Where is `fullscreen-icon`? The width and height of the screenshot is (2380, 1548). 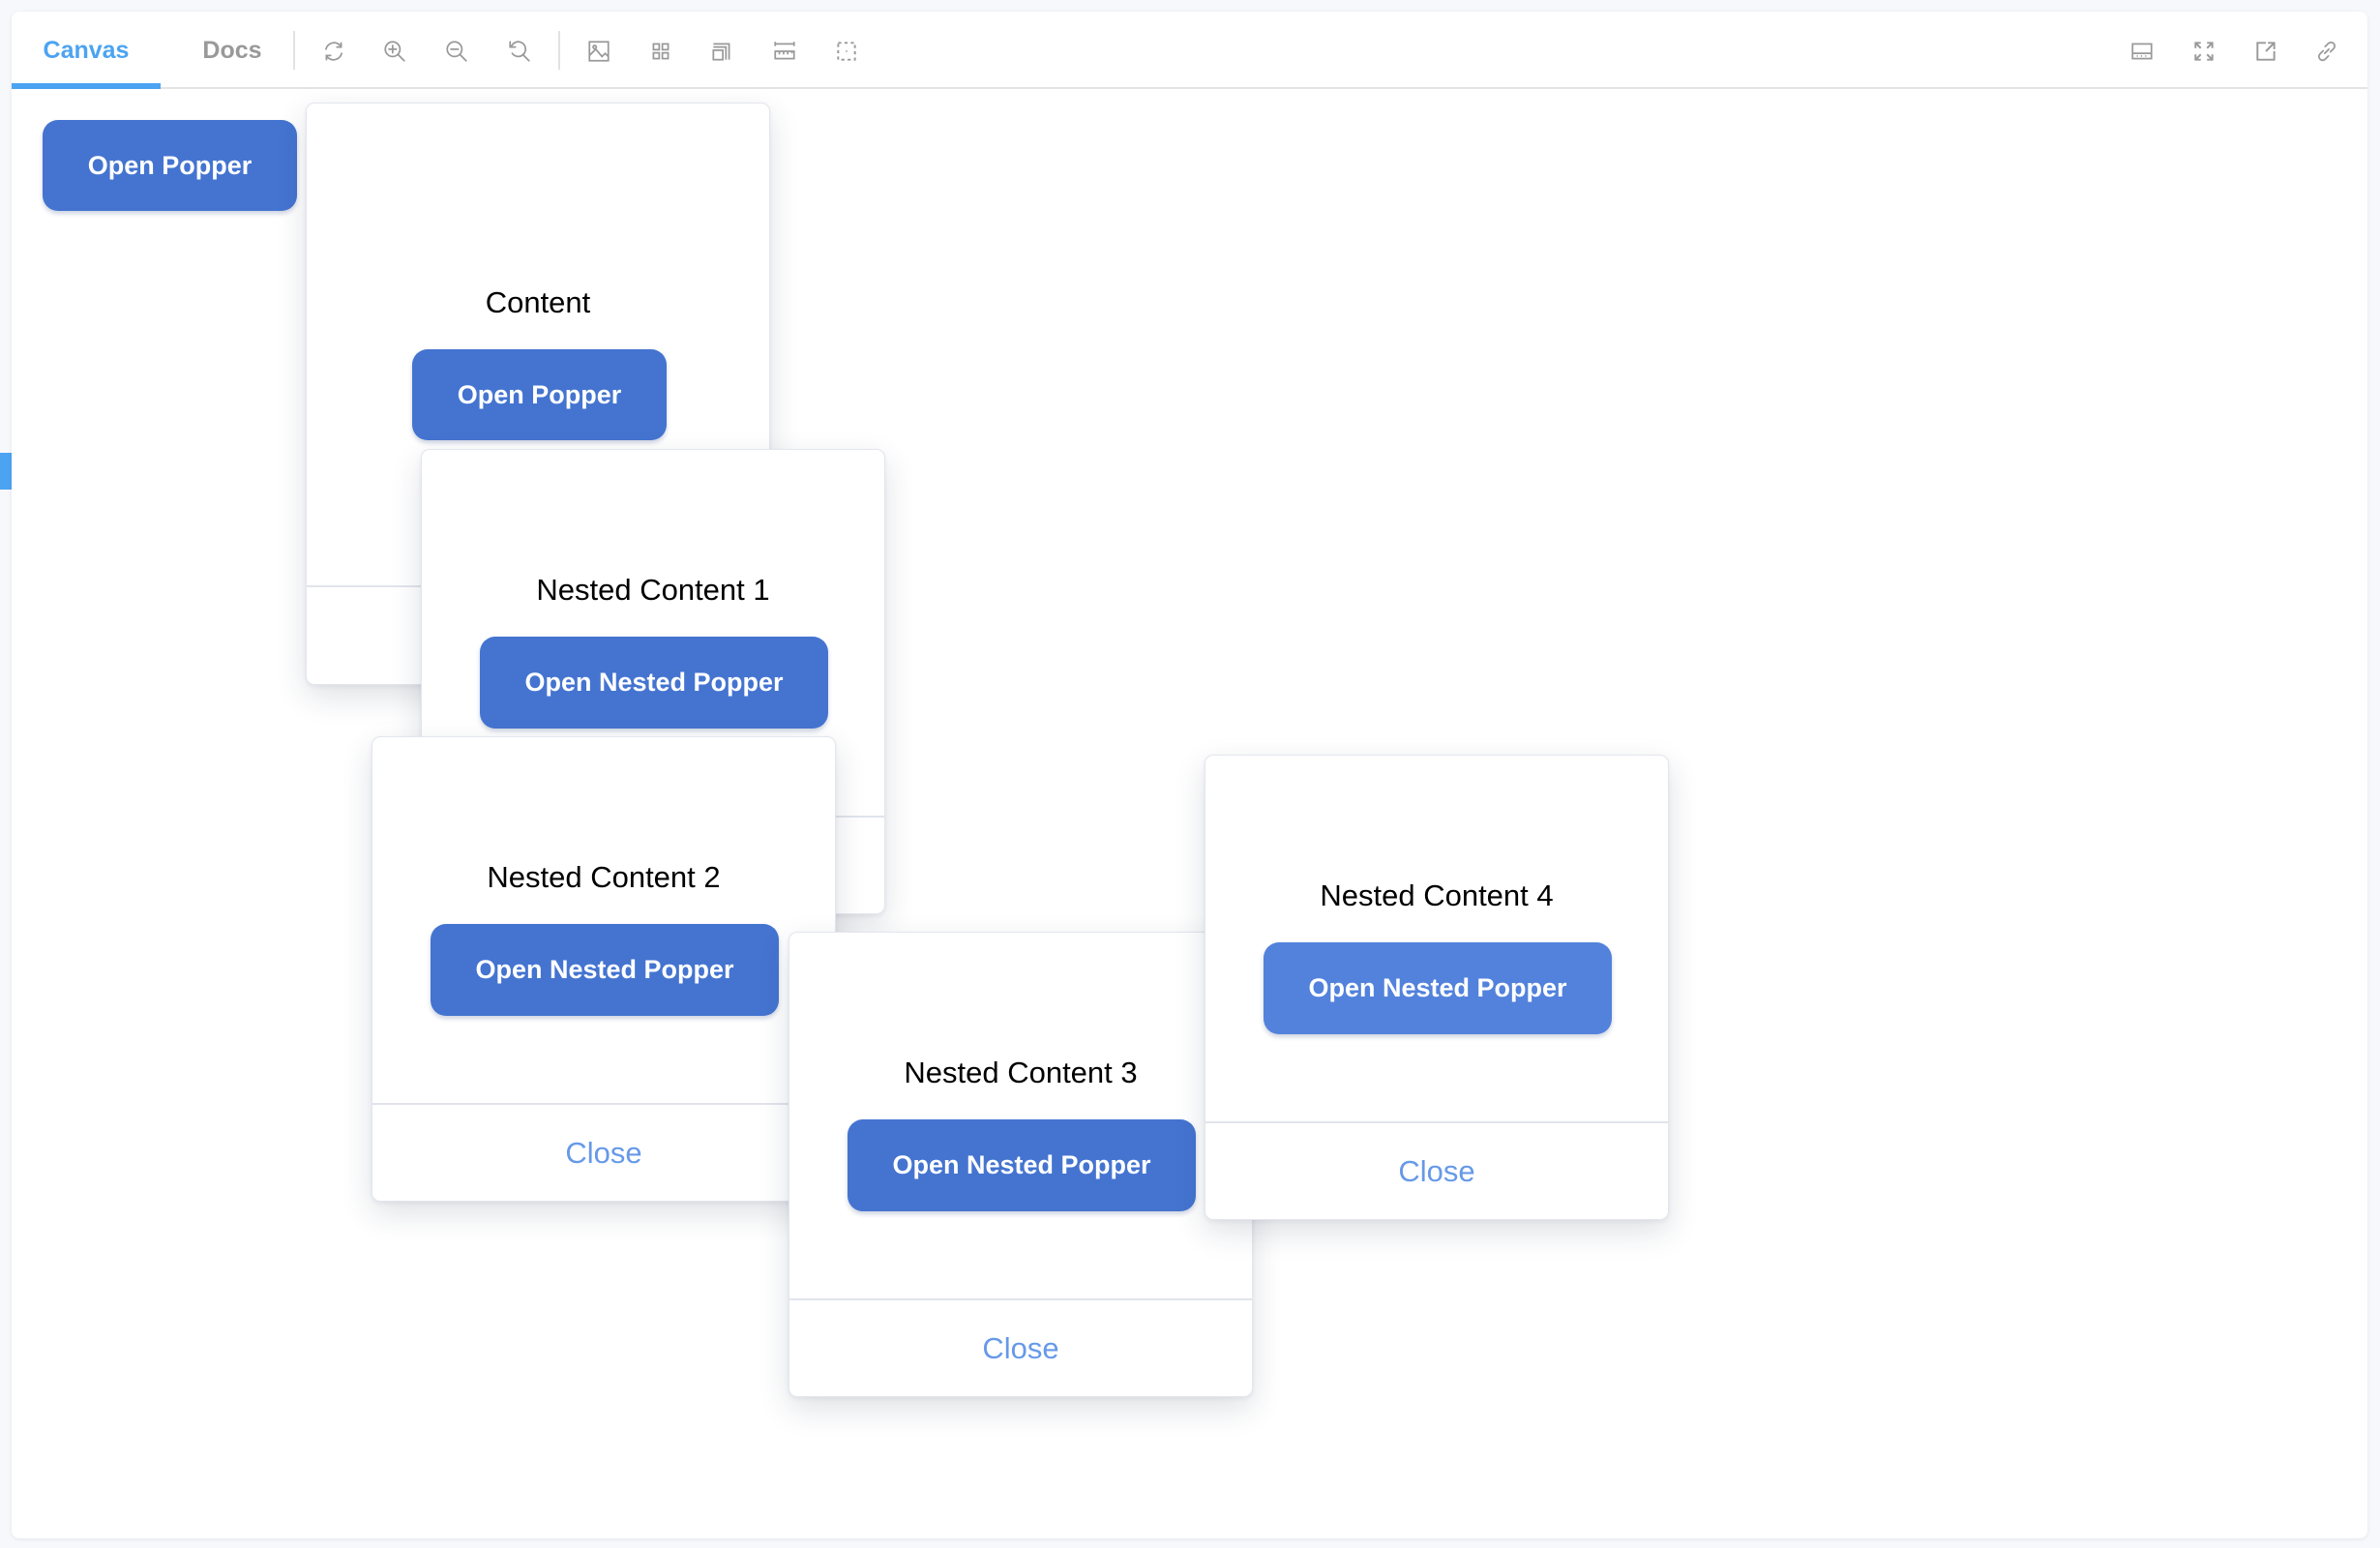 fullscreen-icon is located at coordinates (2204, 51).